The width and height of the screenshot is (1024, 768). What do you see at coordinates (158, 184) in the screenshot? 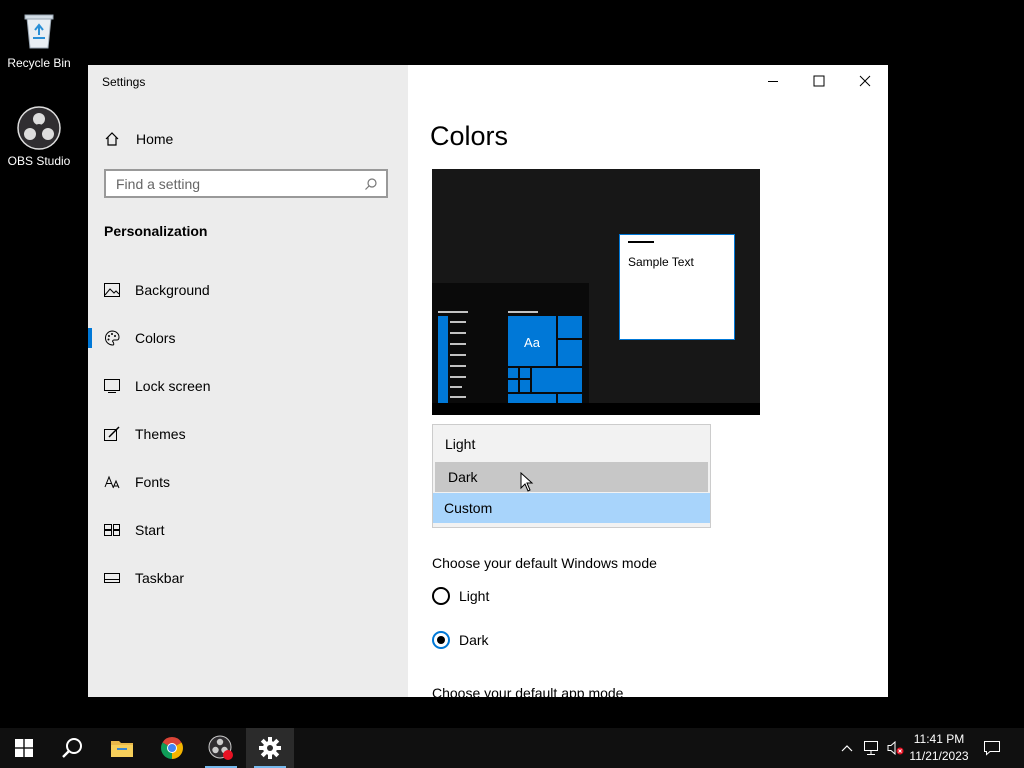
I see `search-placeholder: Find a setting` at bounding box center [158, 184].